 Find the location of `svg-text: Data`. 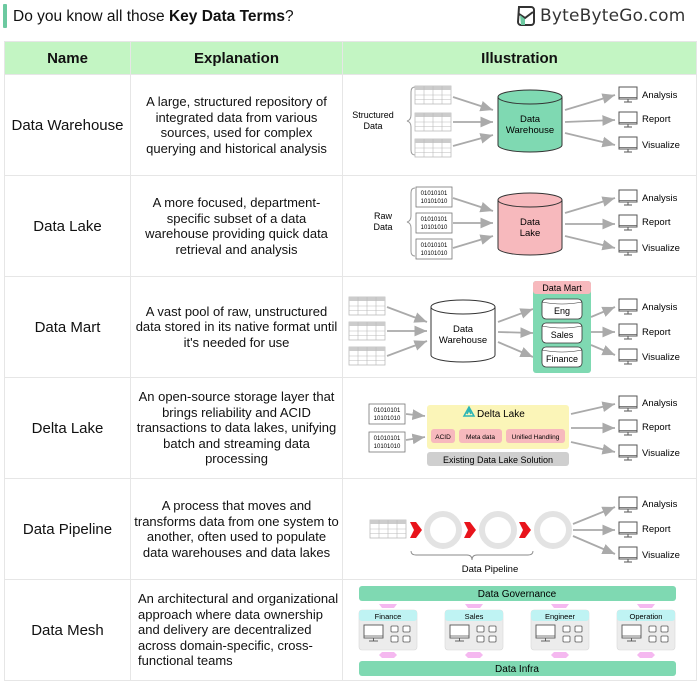

svg-text: Data is located at coordinates (463, 329).